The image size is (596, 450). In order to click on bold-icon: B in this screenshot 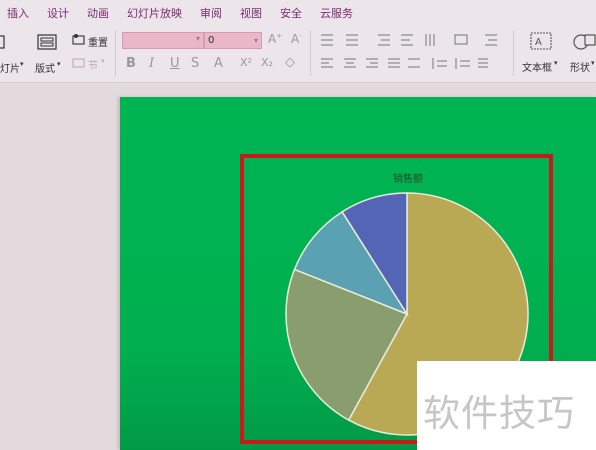, I will do `click(131, 63)`.